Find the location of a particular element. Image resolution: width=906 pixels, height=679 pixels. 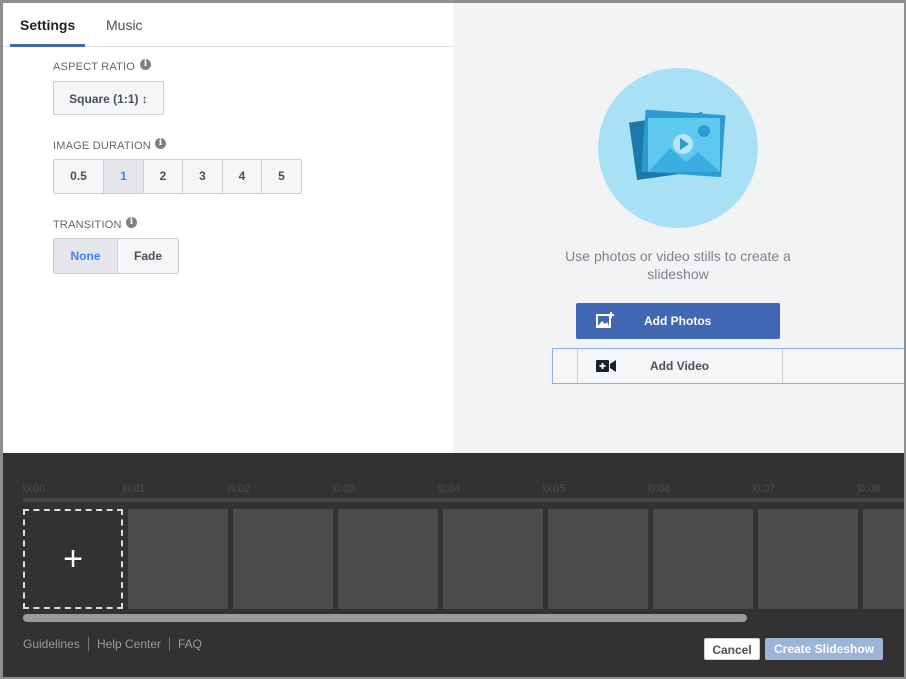

aspect-ratio-info-icon: i is located at coordinates (145, 64).